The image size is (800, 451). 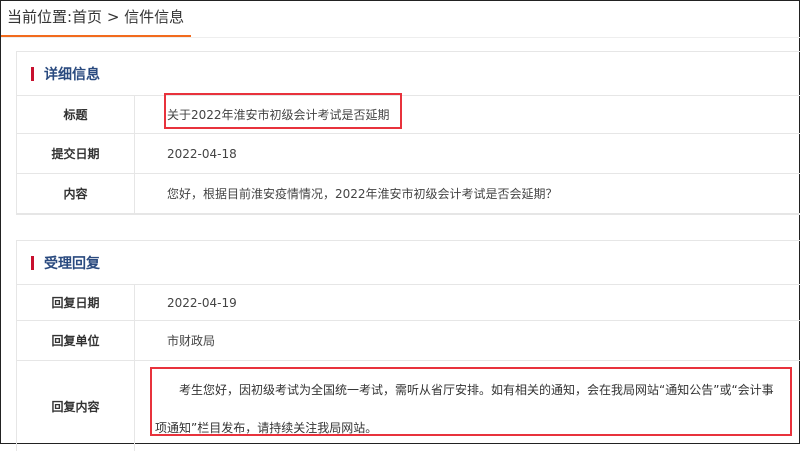 I want to click on row-value: 2022-04-19, so click(x=202, y=302).